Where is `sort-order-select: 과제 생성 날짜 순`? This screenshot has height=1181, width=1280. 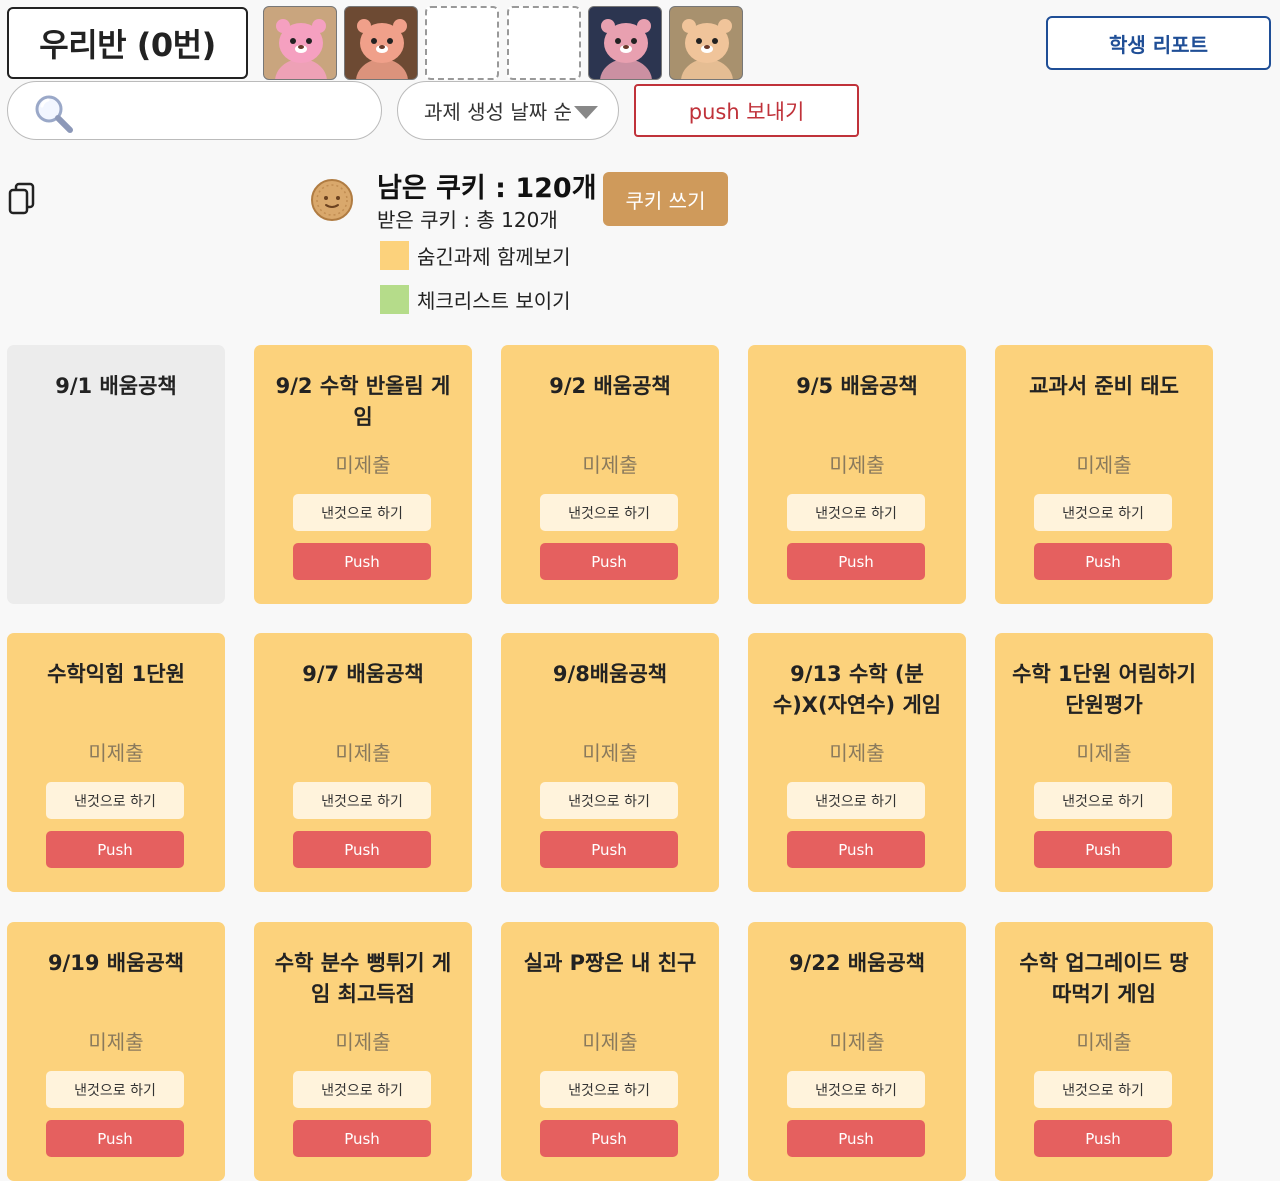
sort-order-select: 과제 생성 날짜 순 is located at coordinates (508, 110).